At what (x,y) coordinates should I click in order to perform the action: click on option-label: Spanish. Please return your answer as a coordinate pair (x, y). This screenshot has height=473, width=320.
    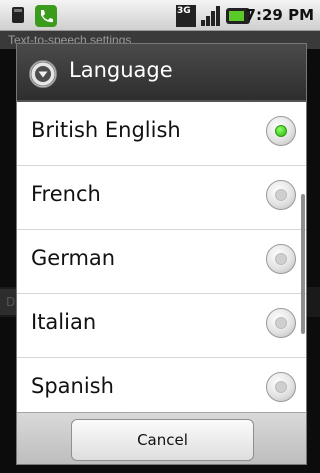
    Looking at the image, I should click on (72, 386).